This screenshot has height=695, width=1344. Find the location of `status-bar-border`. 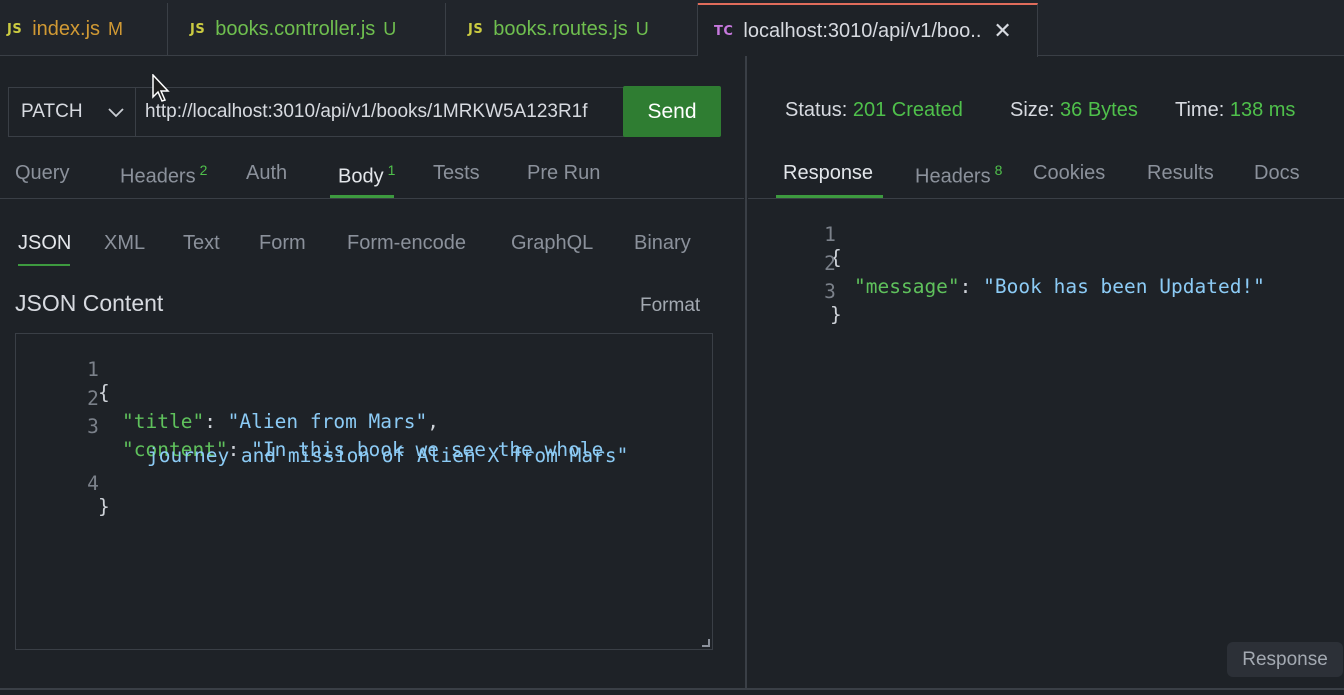

status-bar-border is located at coordinates (672, 689).